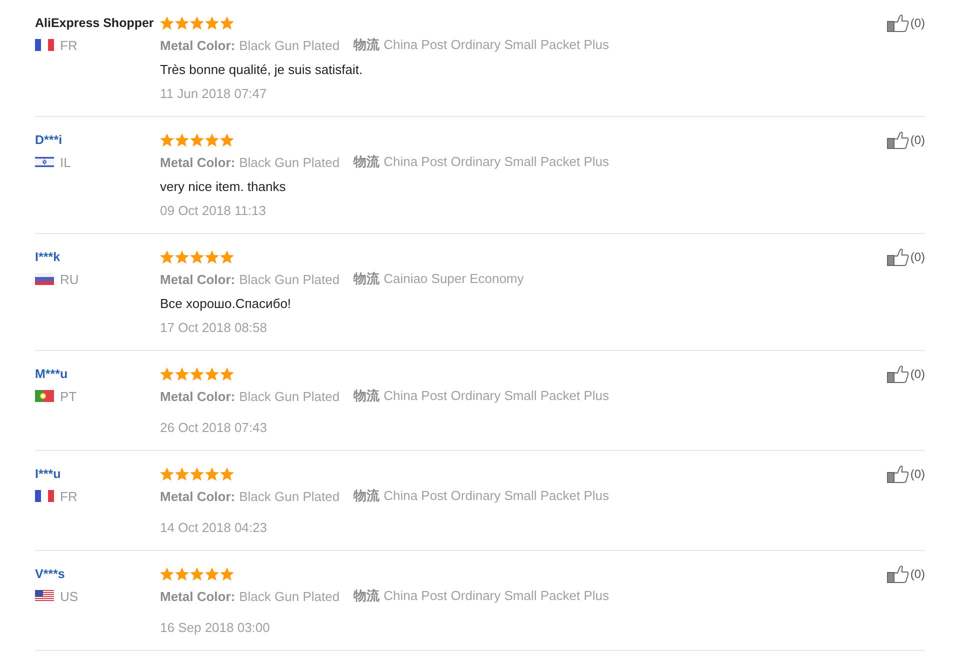  What do you see at coordinates (47, 257) in the screenshot?
I see `reviewer-name: I***k` at bounding box center [47, 257].